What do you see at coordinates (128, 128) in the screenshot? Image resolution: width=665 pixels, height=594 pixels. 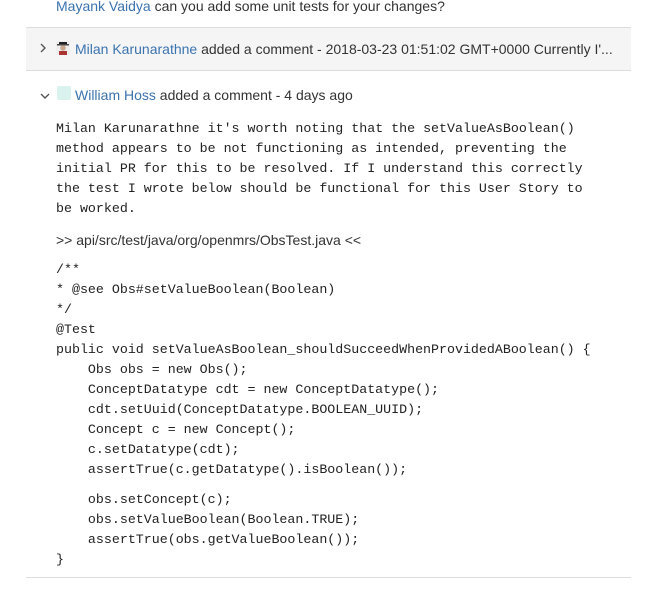 I see `mention-link-milan: Milan Karunarathne` at bounding box center [128, 128].